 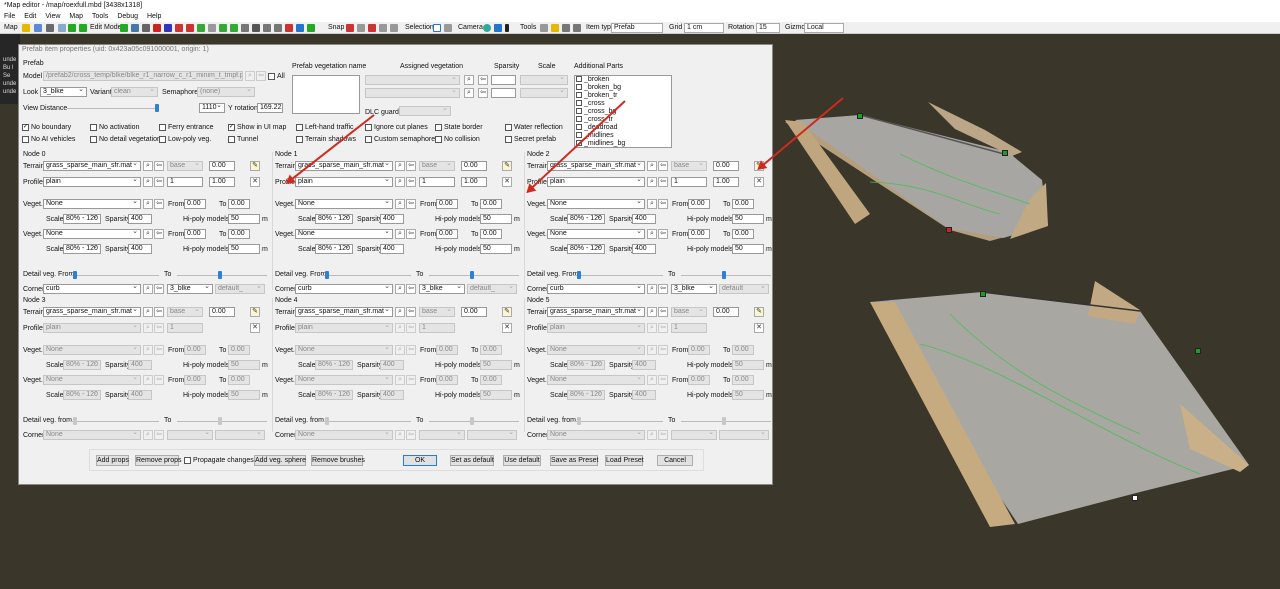 What do you see at coordinates (134, 92) in the screenshot?
I see `variant-select: clean` at bounding box center [134, 92].